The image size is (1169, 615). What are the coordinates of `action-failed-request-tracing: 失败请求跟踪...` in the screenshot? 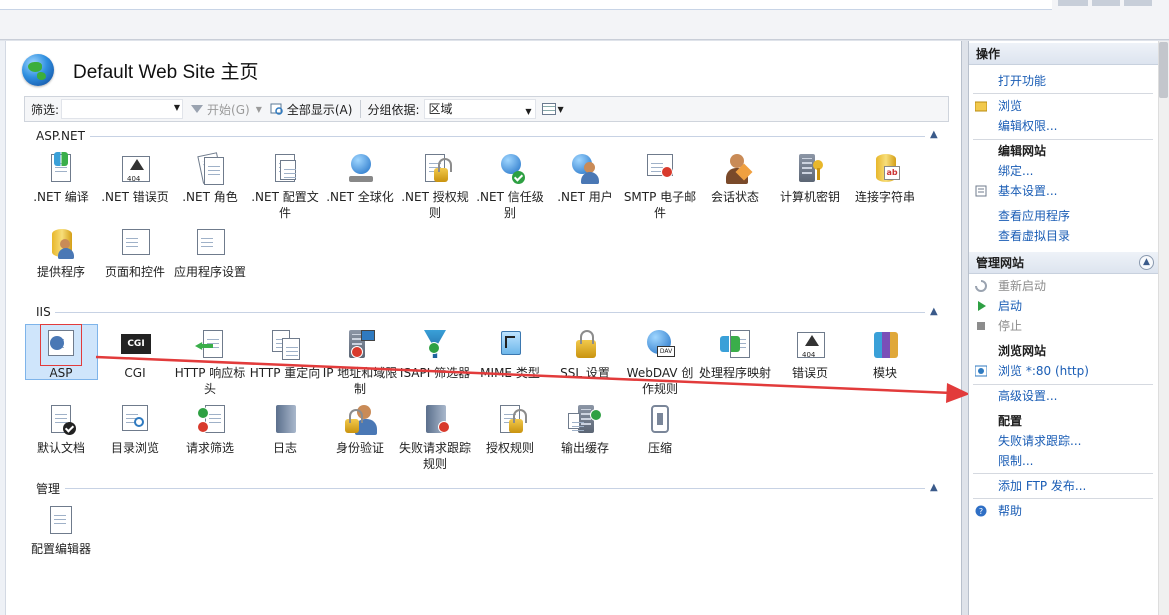 It's located at (1039, 441).